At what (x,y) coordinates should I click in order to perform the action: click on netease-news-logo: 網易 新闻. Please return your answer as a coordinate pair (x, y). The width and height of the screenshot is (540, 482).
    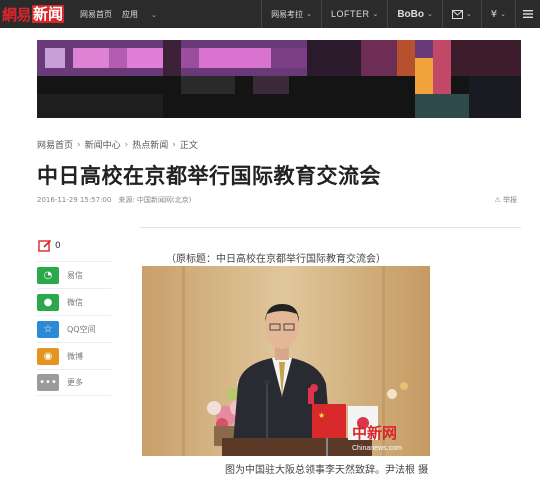
    Looking at the image, I should click on (33, 14).